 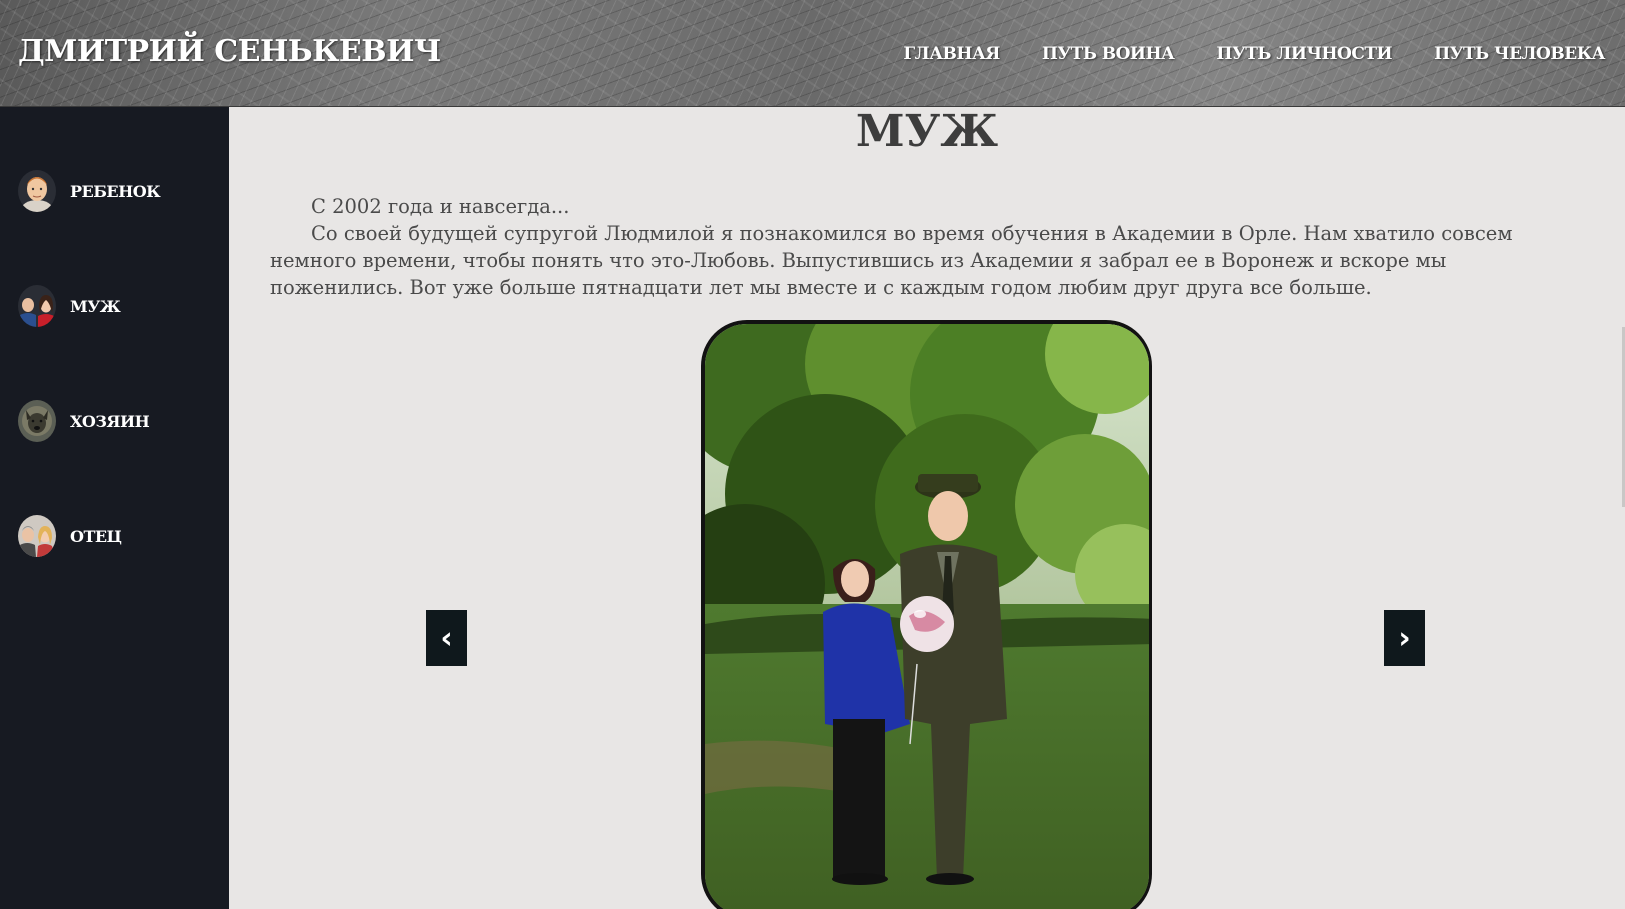 I want to click on carousel-next-button: ›, so click(x=1404, y=638).